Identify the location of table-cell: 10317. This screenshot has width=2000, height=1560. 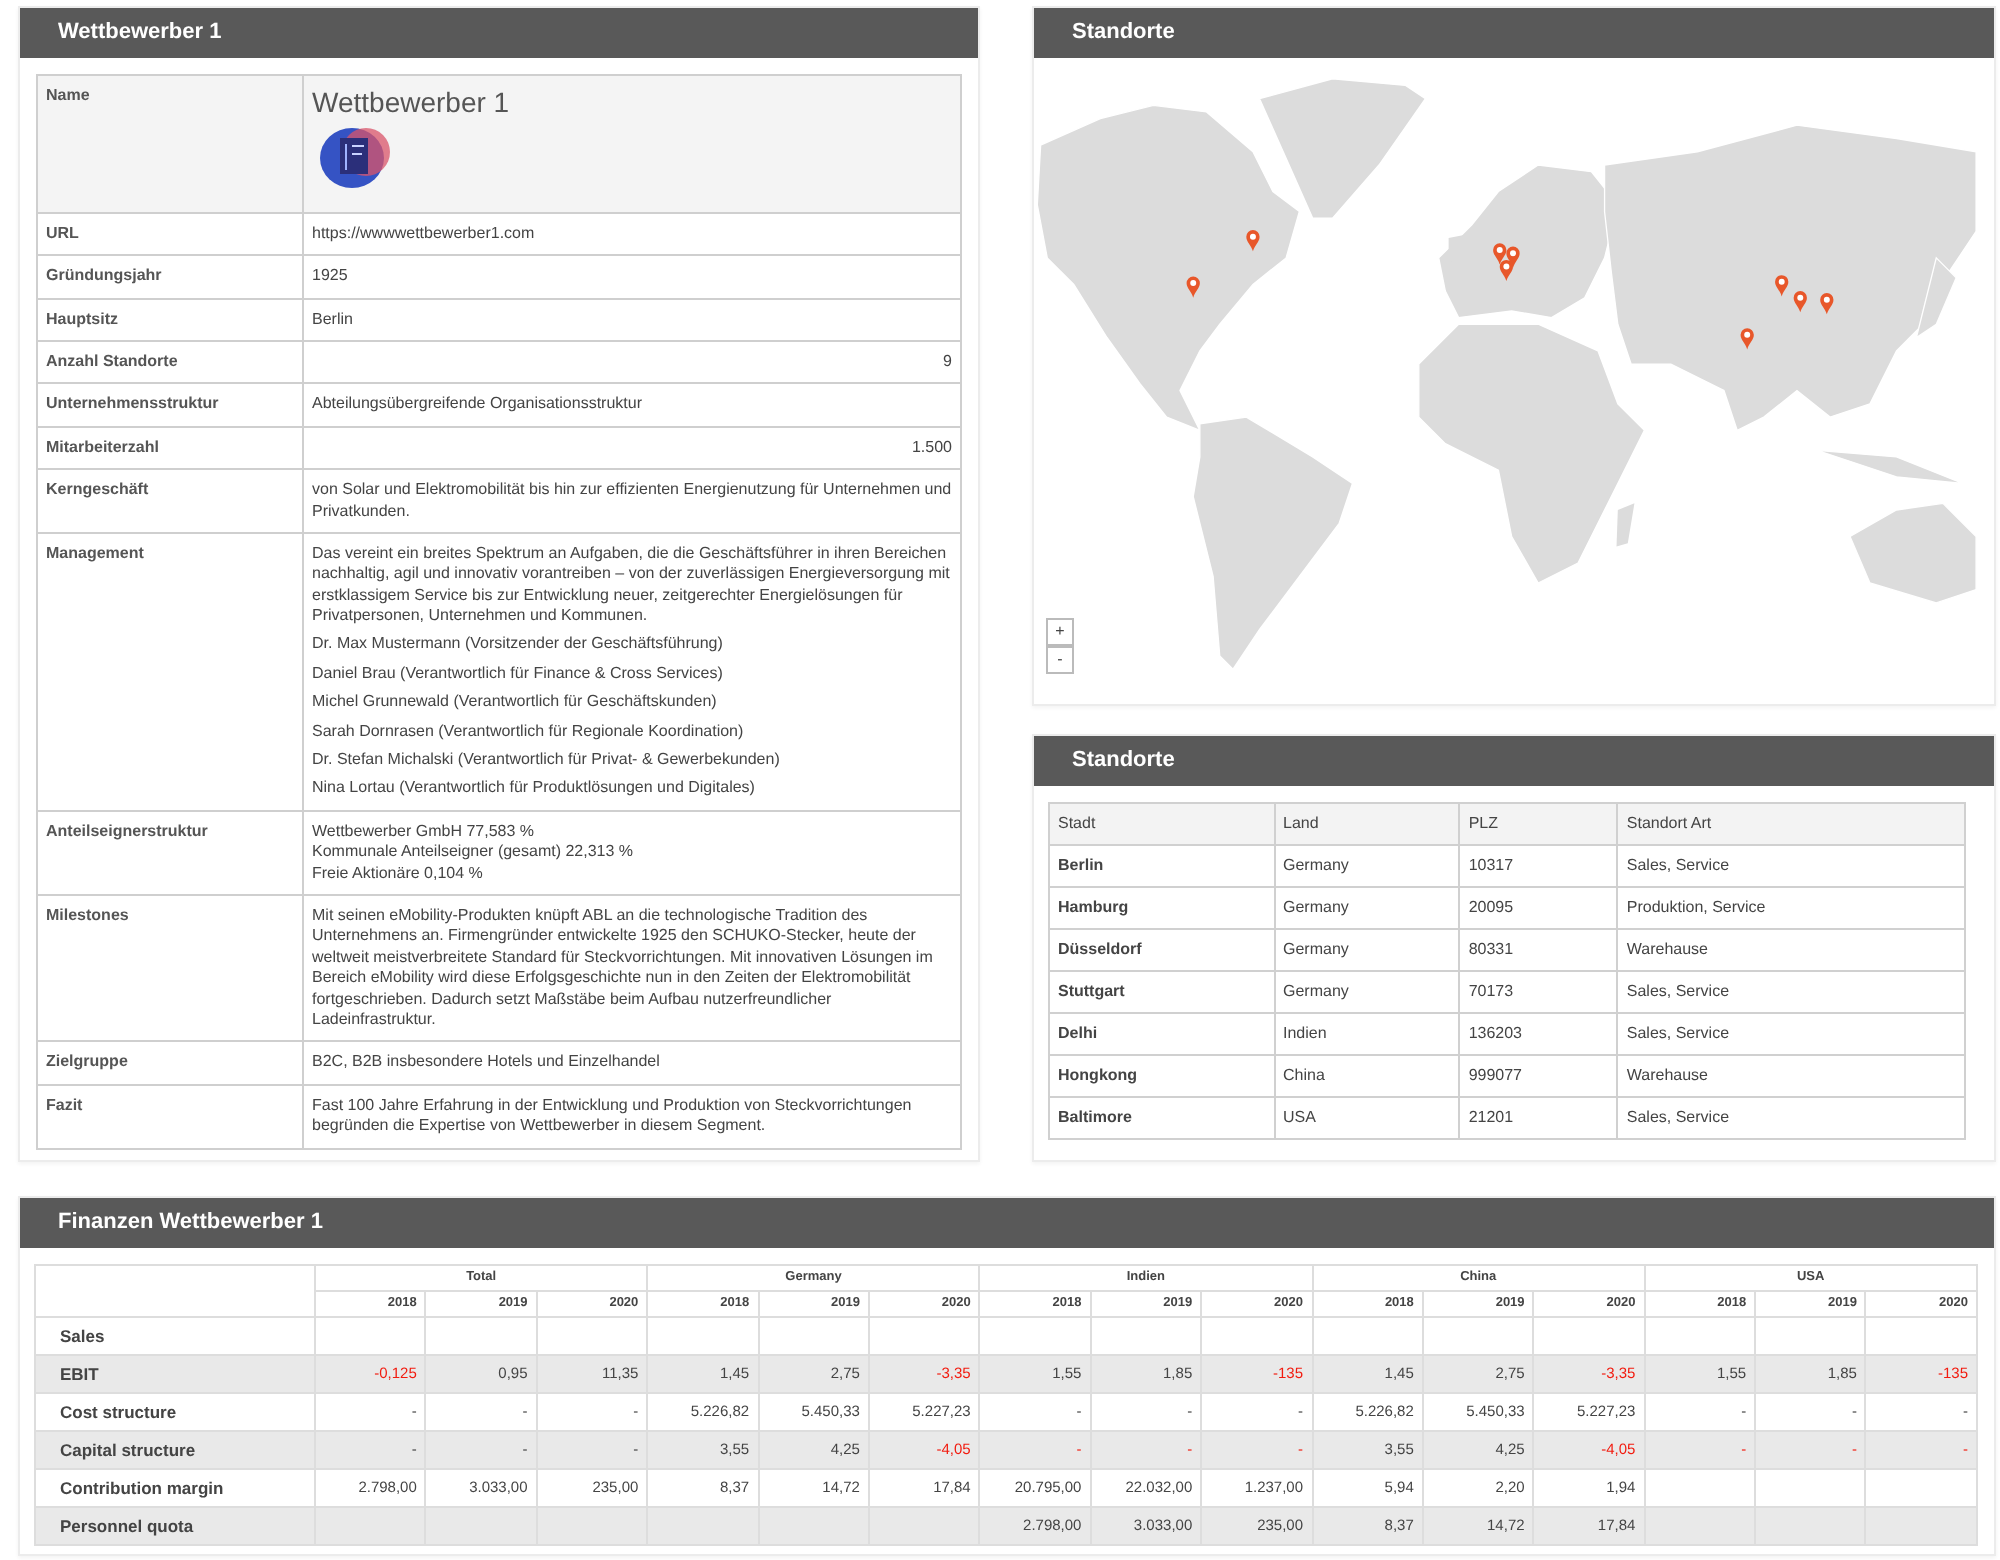
(1538, 866).